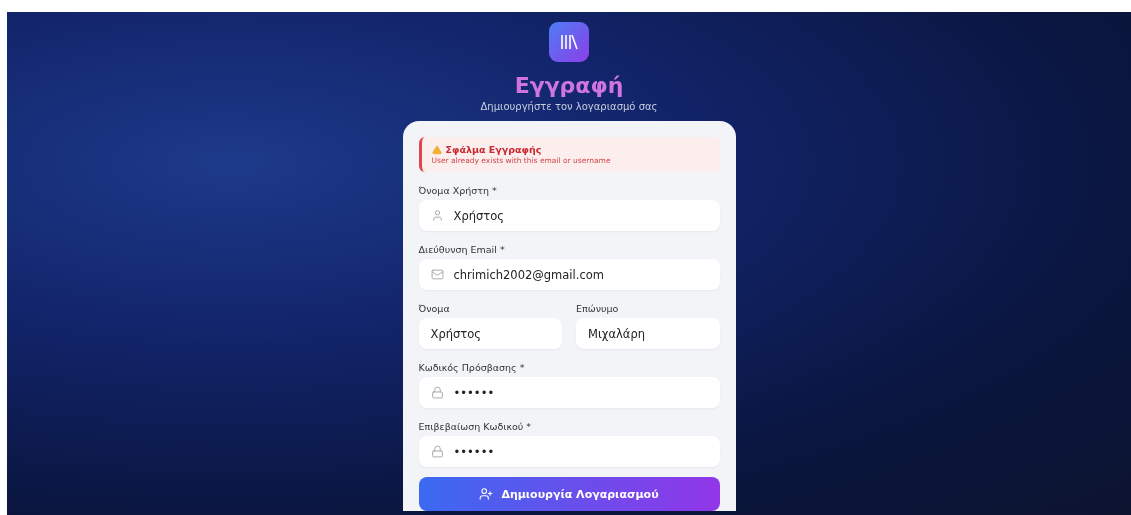 The height and width of the screenshot is (515, 1131). I want to click on mail-icon, so click(437, 274).